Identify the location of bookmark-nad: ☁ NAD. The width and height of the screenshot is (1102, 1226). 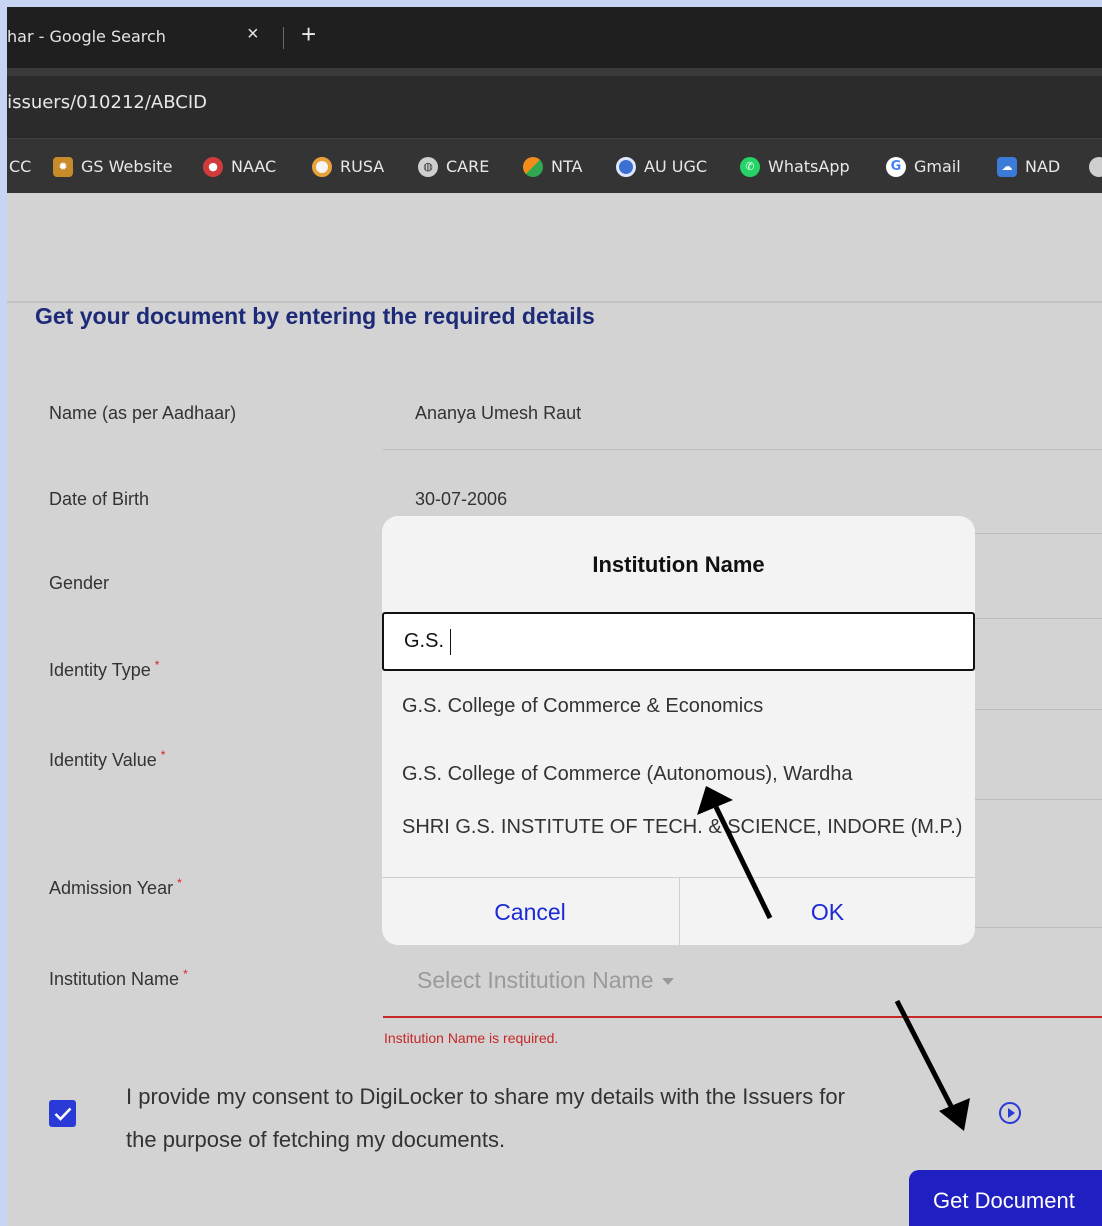
(1028, 166).